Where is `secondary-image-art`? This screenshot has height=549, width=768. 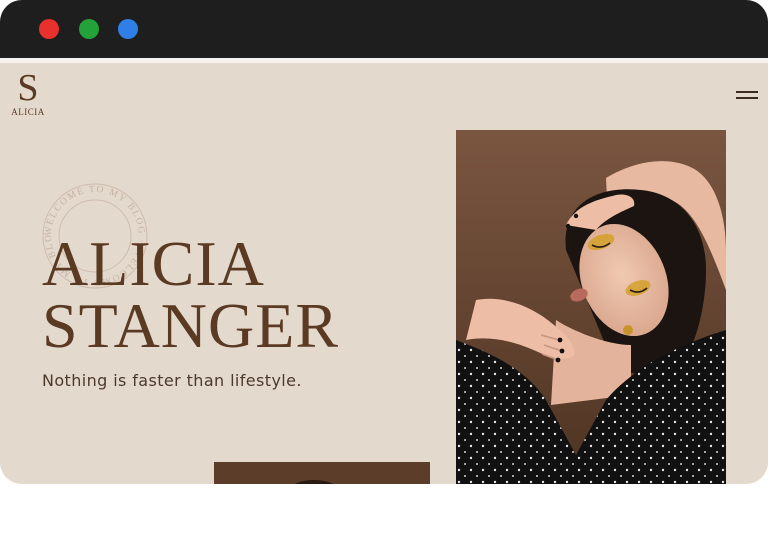 secondary-image-art is located at coordinates (322, 473).